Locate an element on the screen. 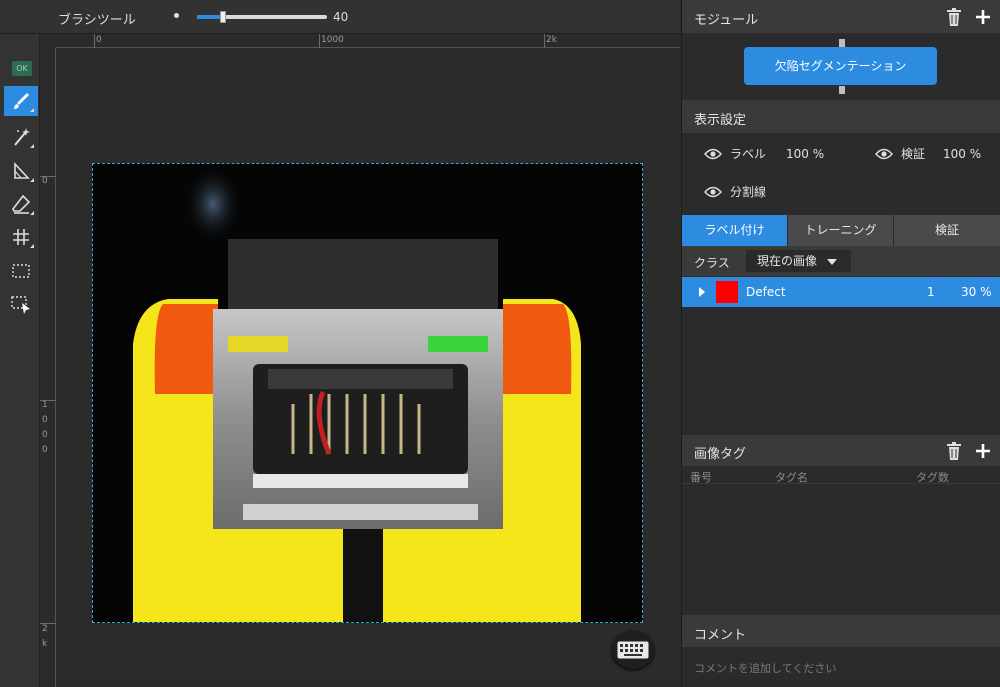 This screenshot has height=687, width=1000. column-number: 番号 is located at coordinates (701, 477).